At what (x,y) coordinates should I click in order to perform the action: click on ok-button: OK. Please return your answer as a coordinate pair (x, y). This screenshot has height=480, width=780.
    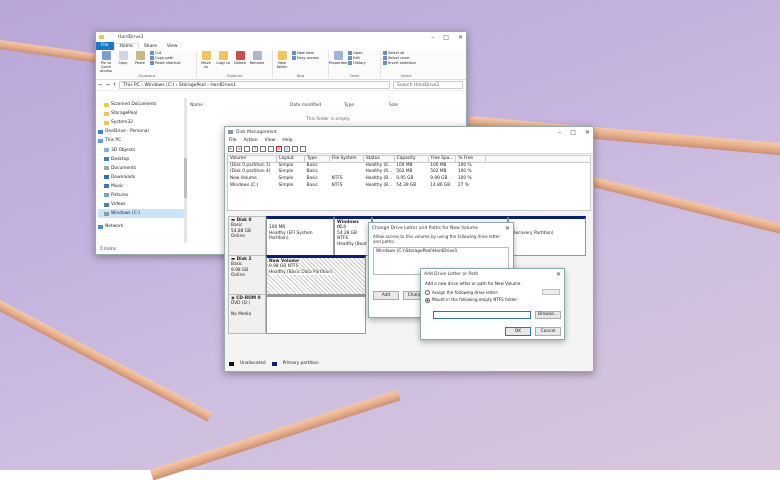
    Looking at the image, I should click on (518, 331).